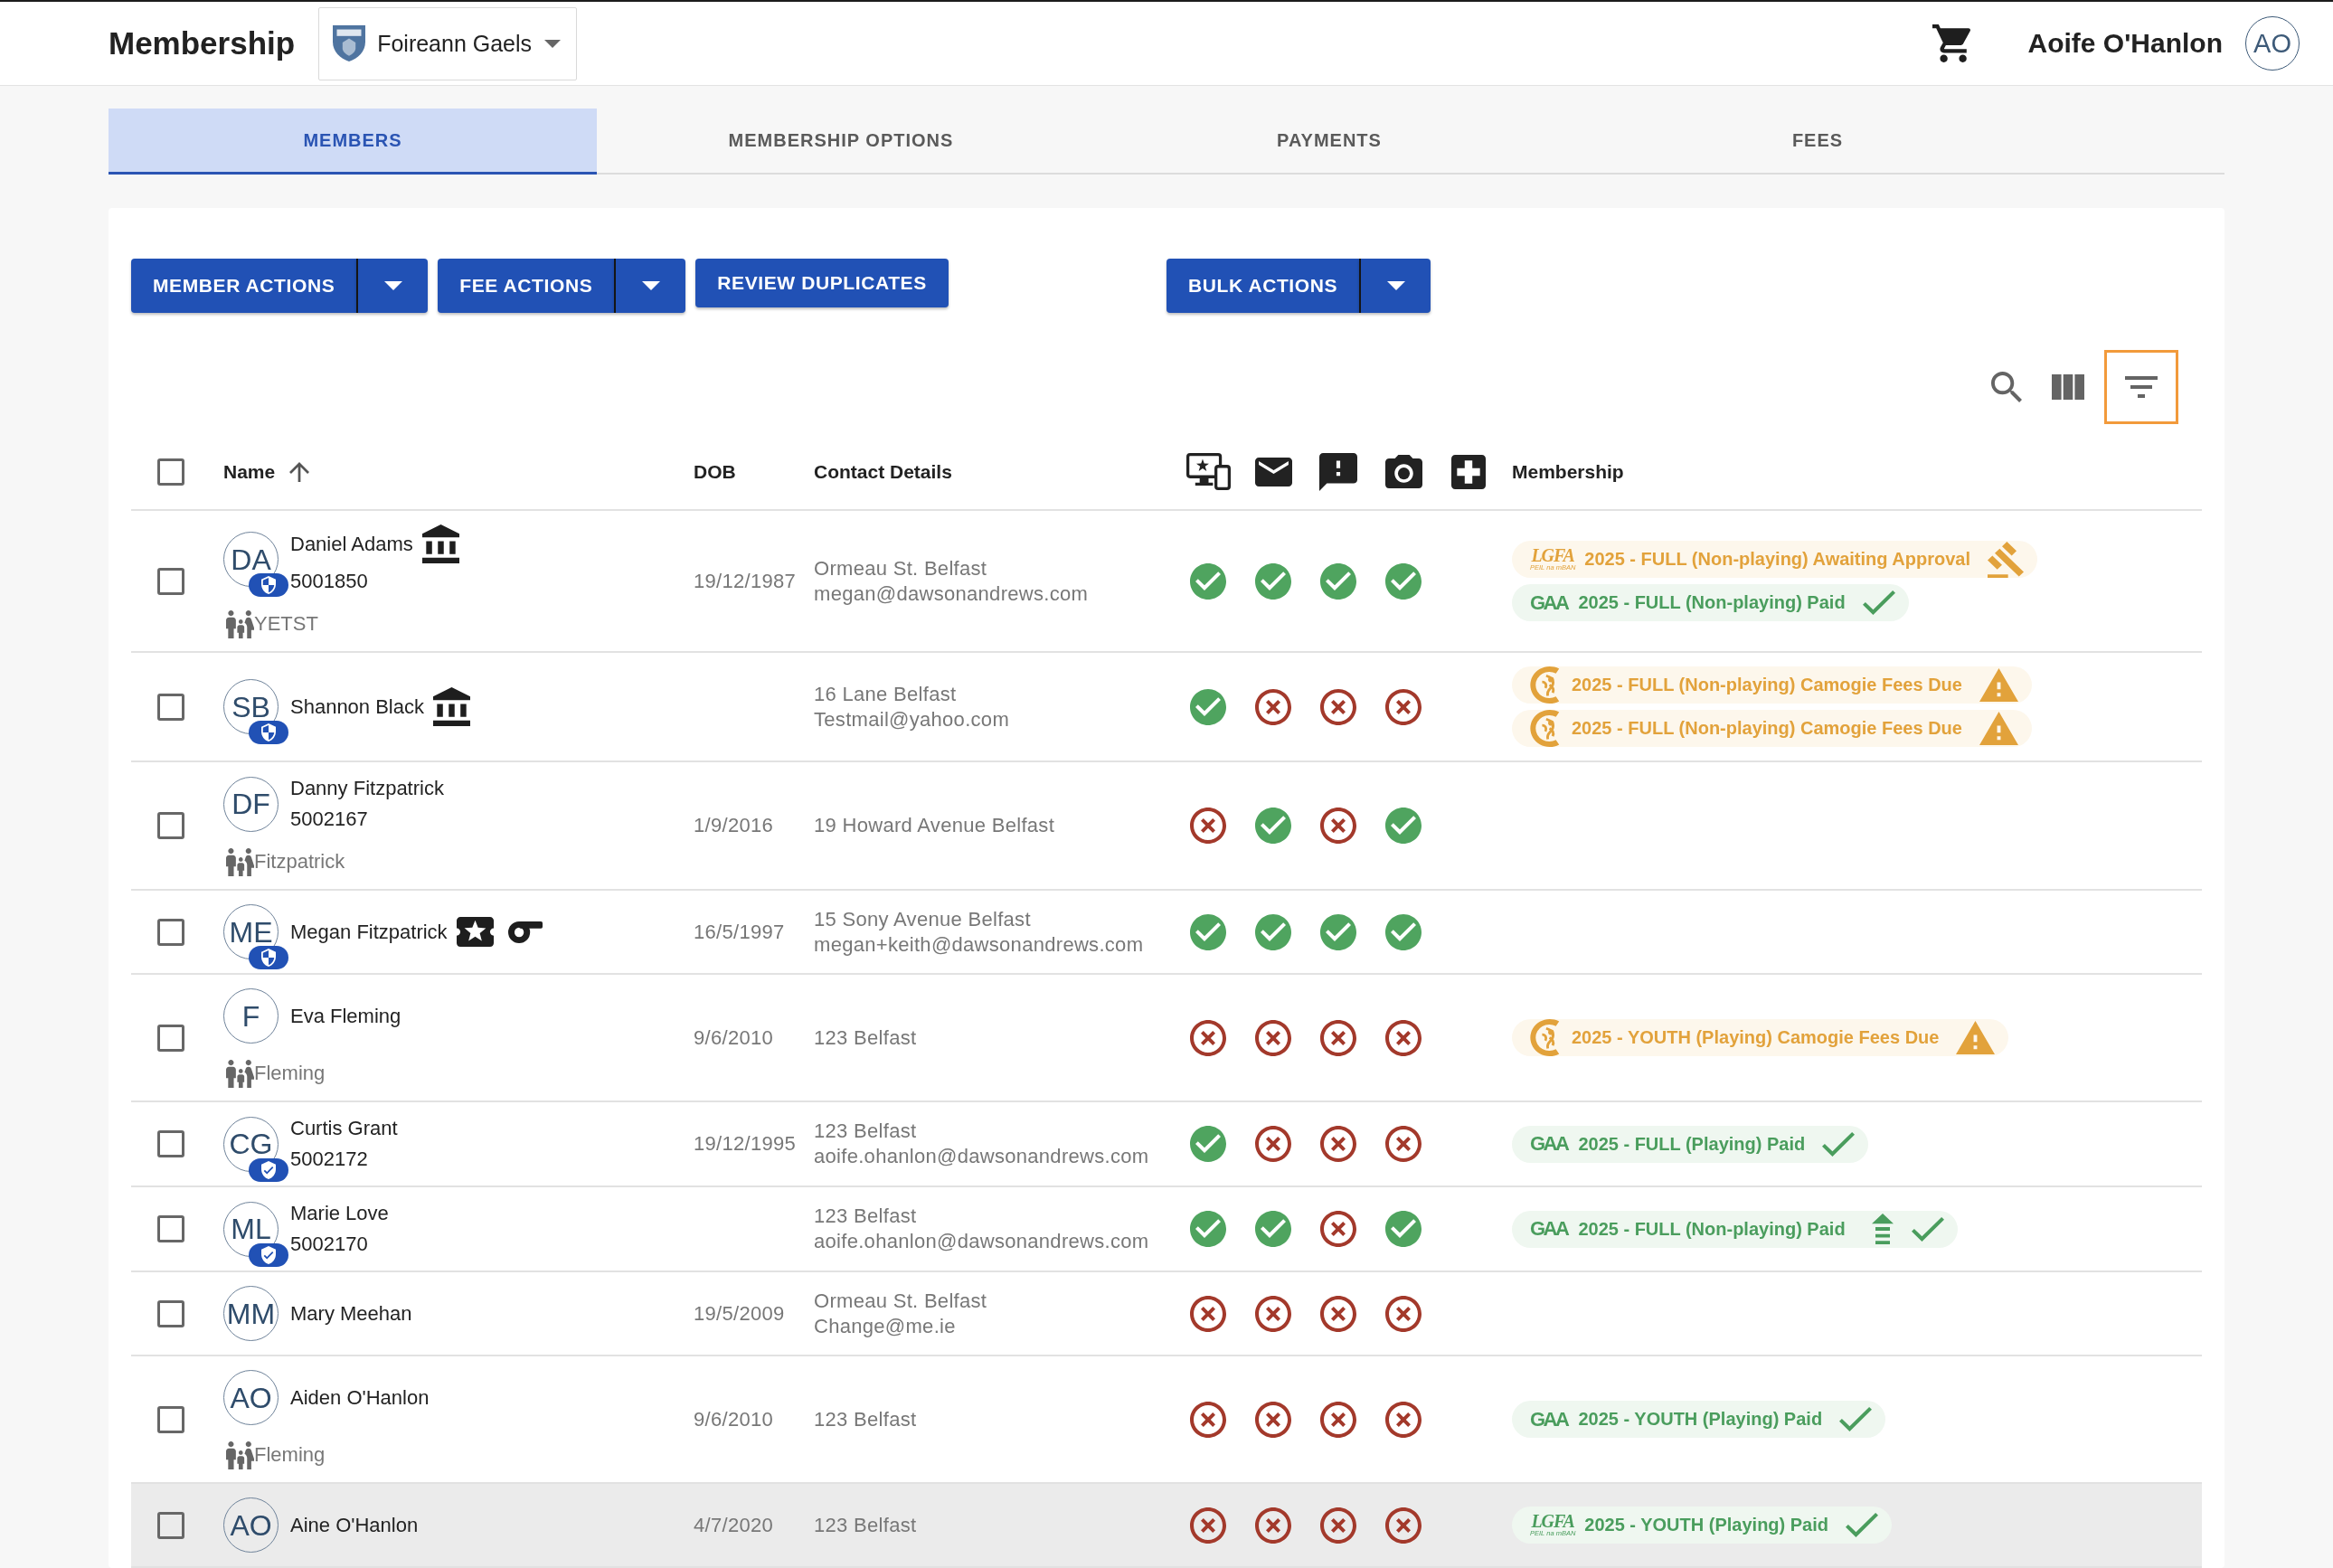 This screenshot has height=1568, width=2333. What do you see at coordinates (1777, 559) in the screenshot?
I see `membership-label: 2025 - FULL (Non-playing) Awaiting Approval` at bounding box center [1777, 559].